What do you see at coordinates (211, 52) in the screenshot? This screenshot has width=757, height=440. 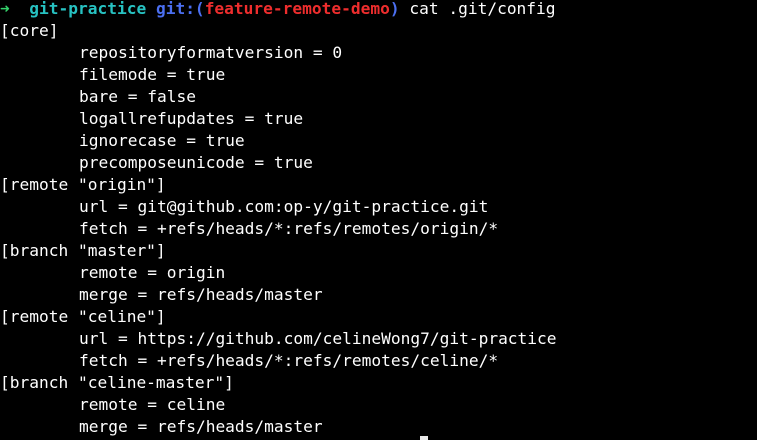 I see `config-line: repositoryformatversion = 0` at bounding box center [211, 52].